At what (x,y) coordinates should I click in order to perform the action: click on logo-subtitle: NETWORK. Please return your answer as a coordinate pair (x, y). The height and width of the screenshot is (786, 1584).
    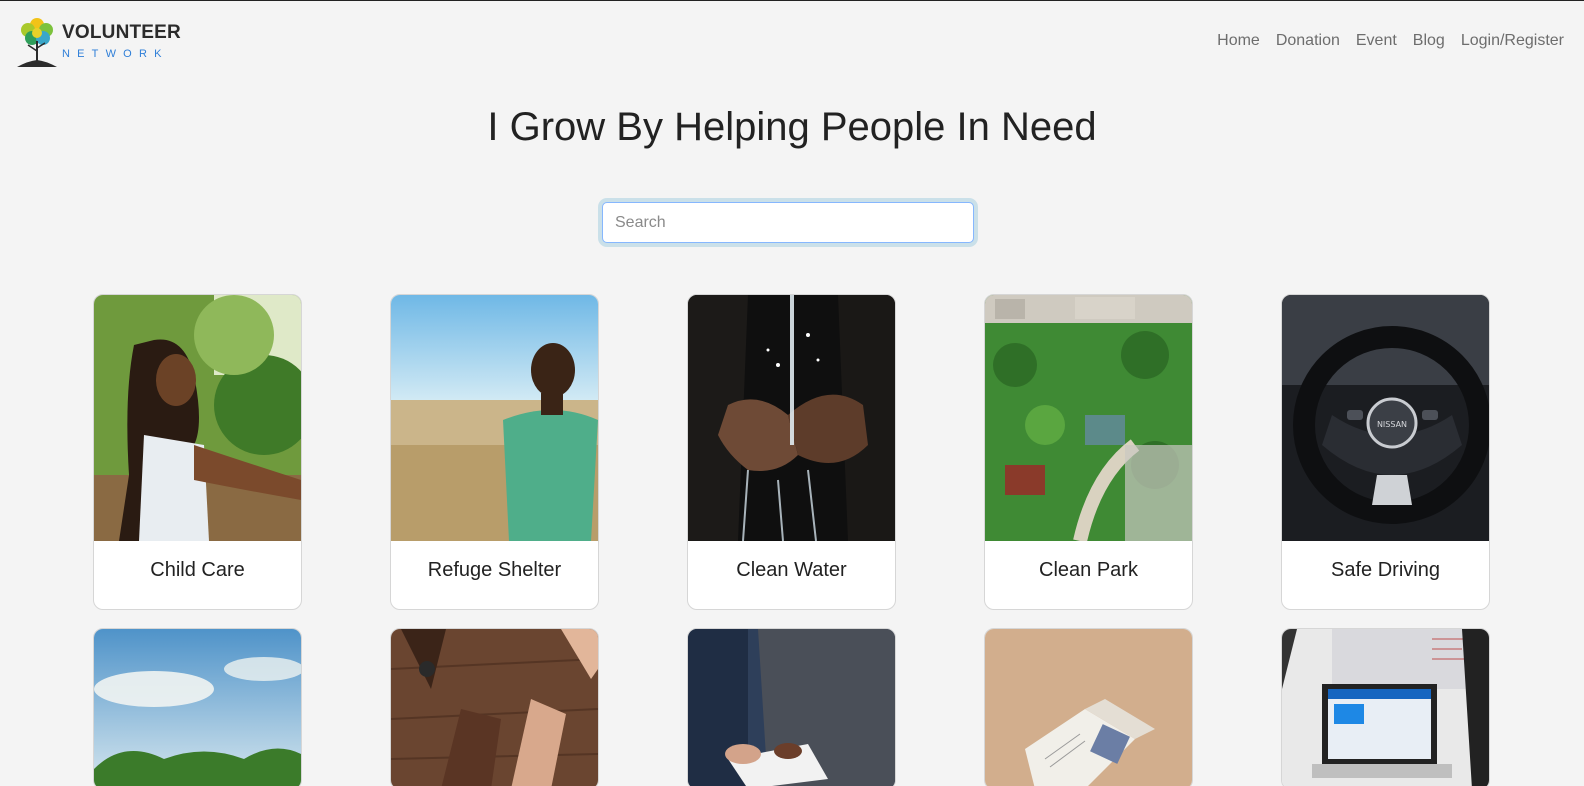
    Looking at the image, I should click on (115, 54).